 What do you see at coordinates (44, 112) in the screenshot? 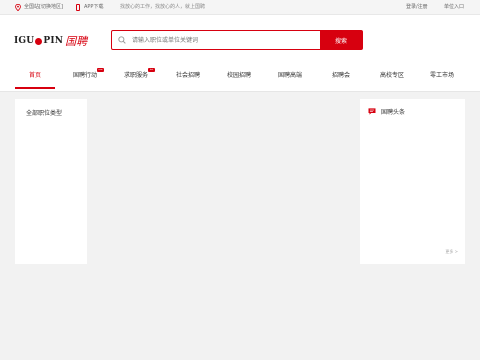
I see `job-category-title: 全部职位类型` at bounding box center [44, 112].